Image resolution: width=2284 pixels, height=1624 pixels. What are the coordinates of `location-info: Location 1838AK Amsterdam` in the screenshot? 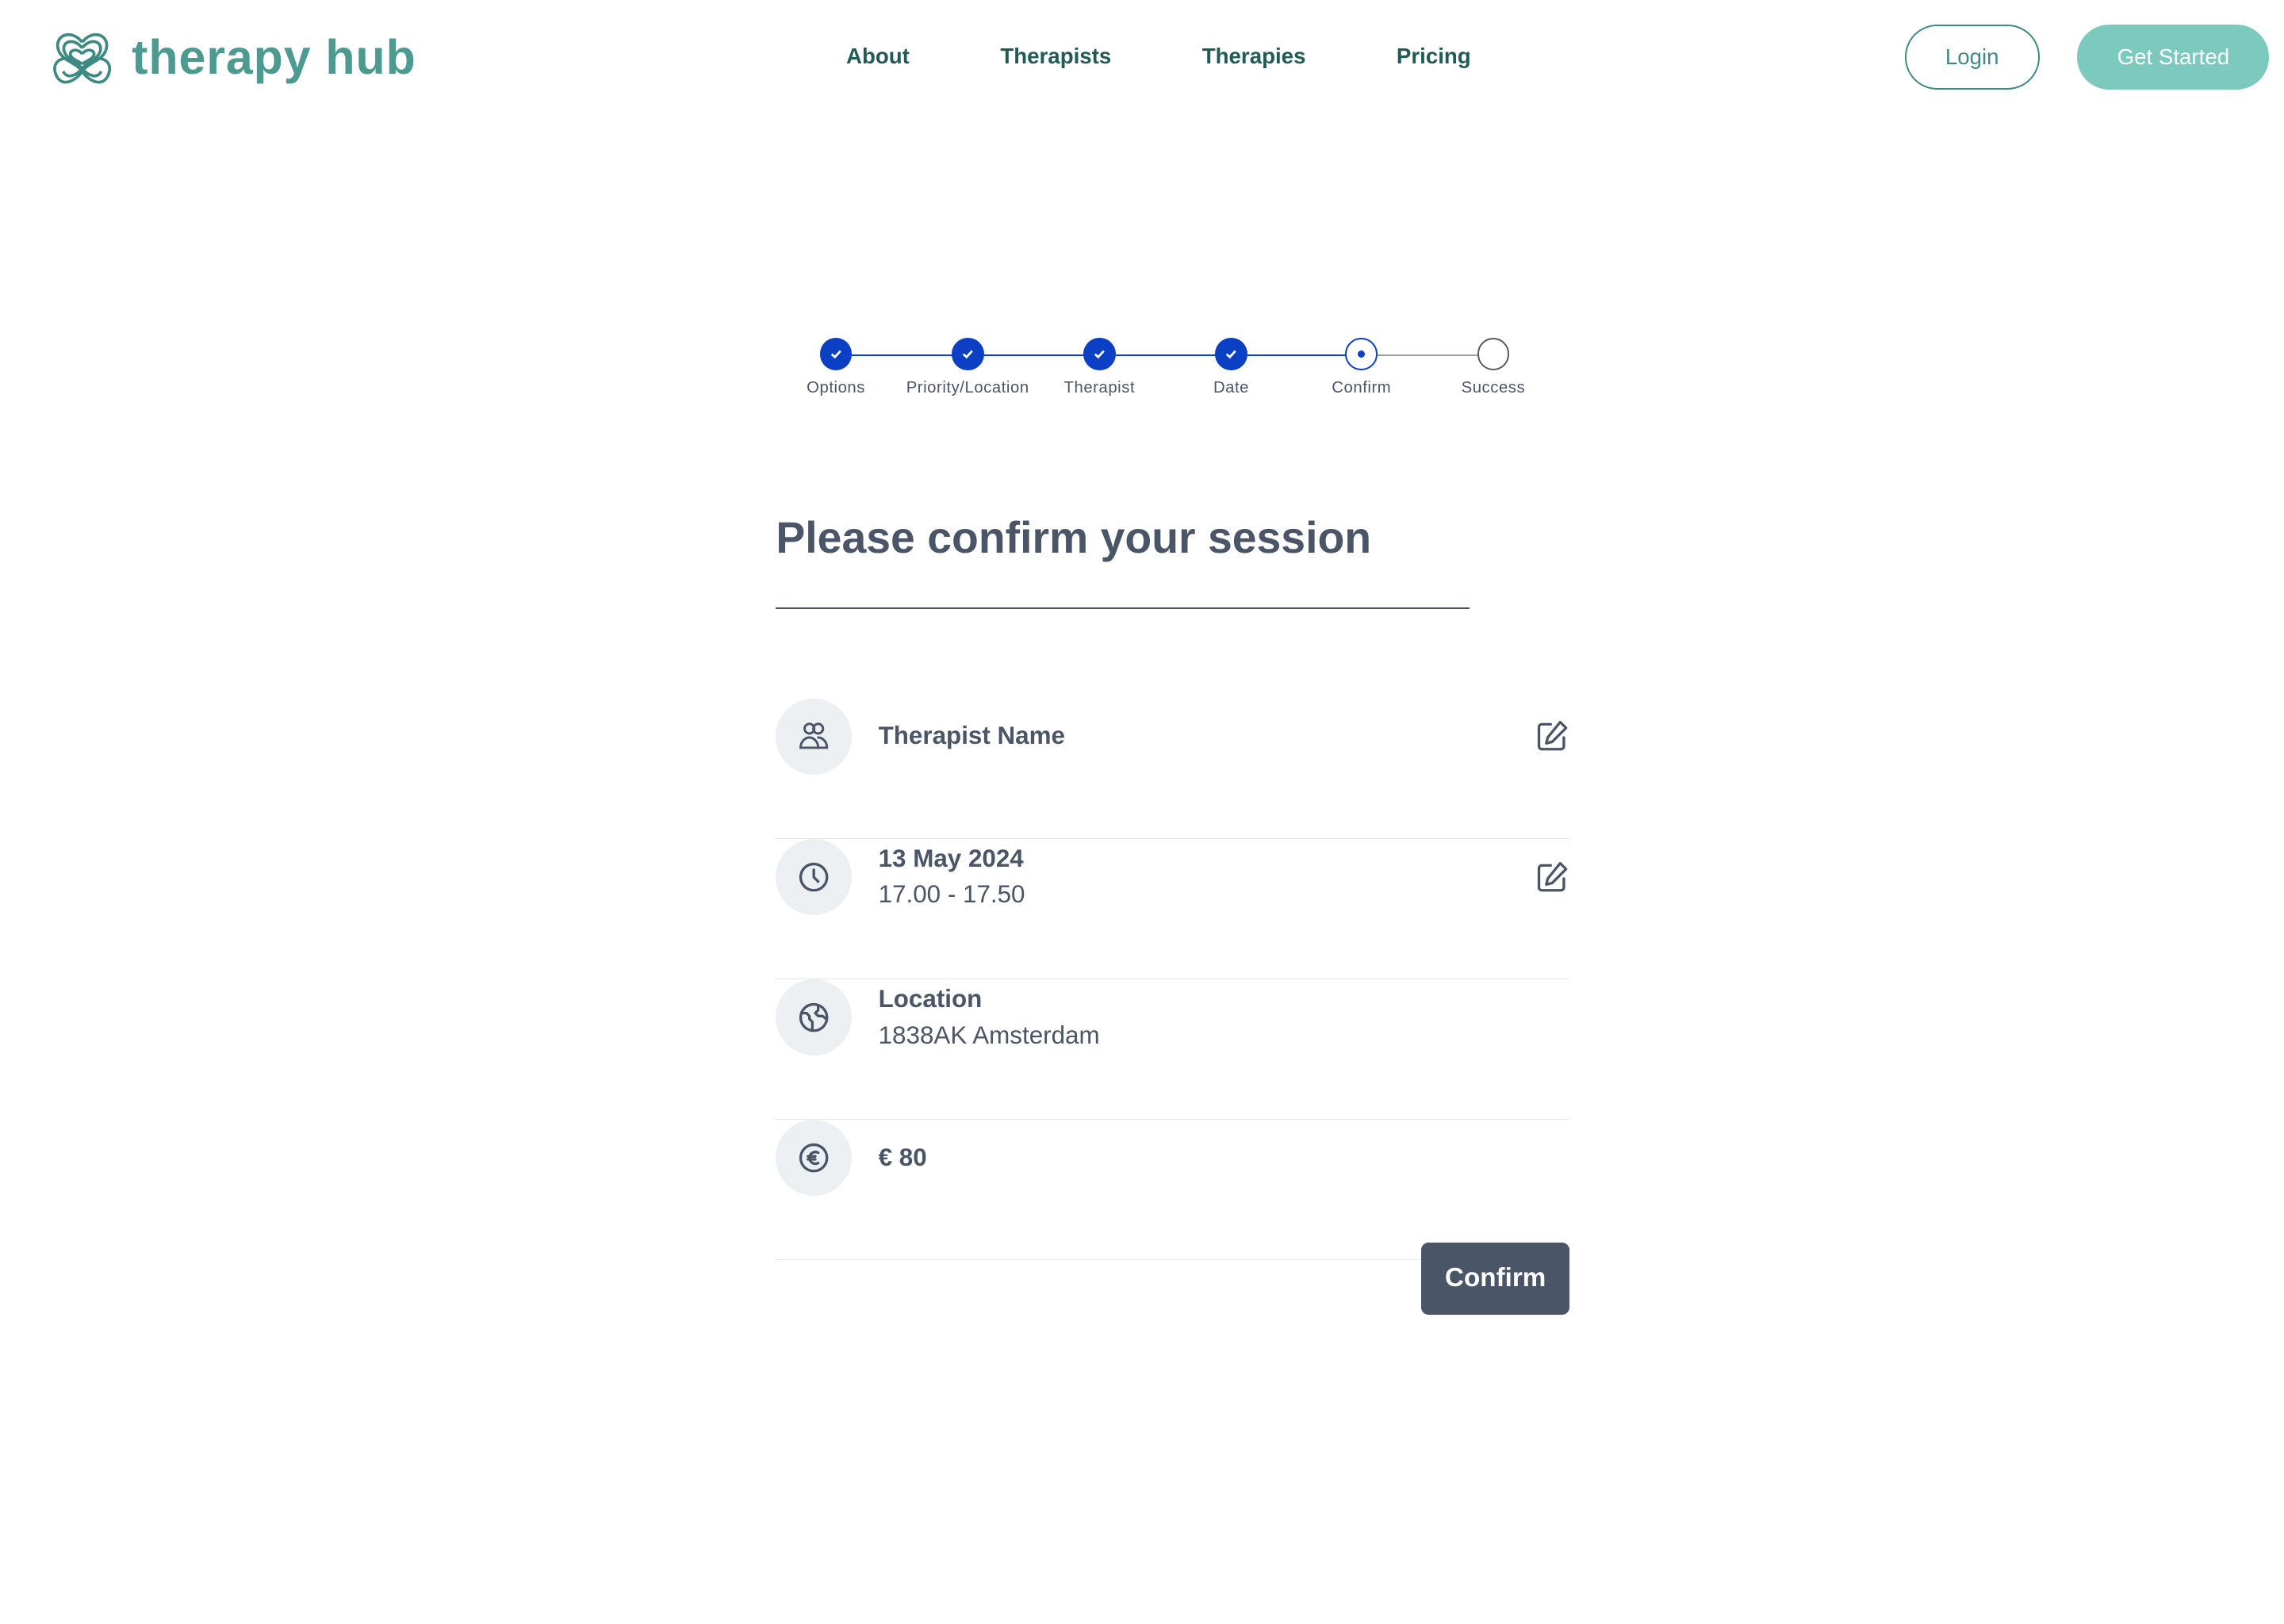 It's located at (989, 1017).